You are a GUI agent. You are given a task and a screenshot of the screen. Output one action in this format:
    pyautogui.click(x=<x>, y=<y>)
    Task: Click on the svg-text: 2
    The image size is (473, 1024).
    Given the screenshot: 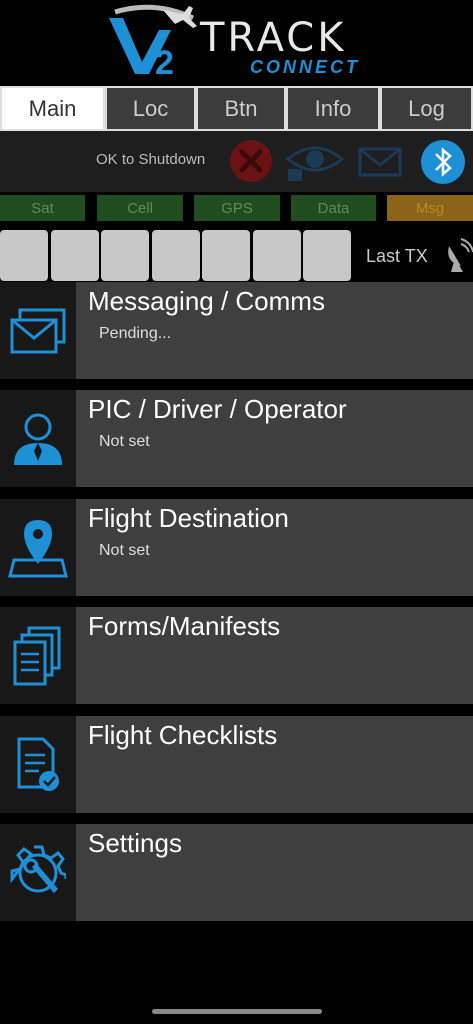 What is the action you would take?
    pyautogui.click(x=164, y=63)
    